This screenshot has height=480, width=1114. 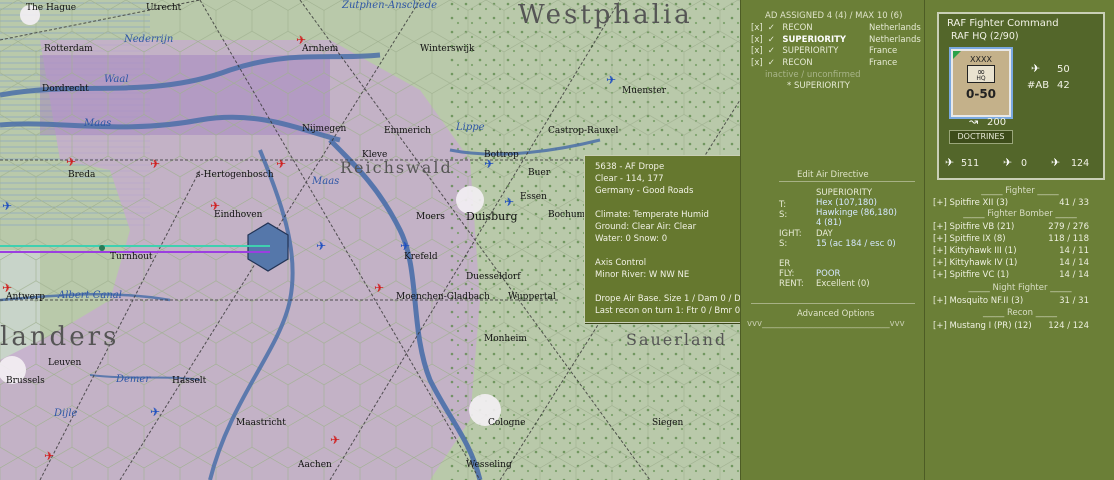 I want to click on water-label: Maas, so click(x=326, y=181).